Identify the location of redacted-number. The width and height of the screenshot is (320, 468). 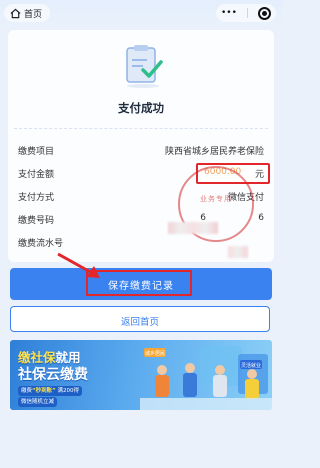
(193, 228).